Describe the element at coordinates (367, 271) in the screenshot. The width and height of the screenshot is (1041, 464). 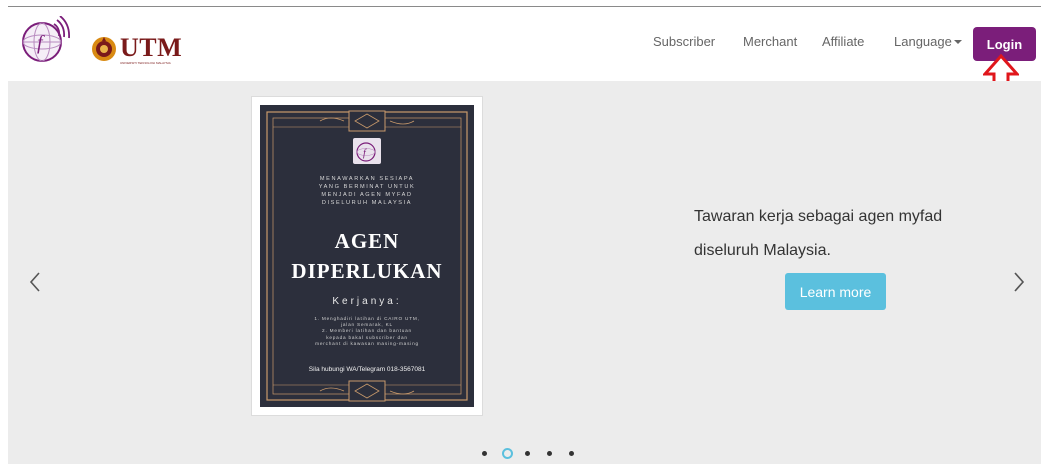
I see `poster-title-line2: DIPERLUKAN` at that location.